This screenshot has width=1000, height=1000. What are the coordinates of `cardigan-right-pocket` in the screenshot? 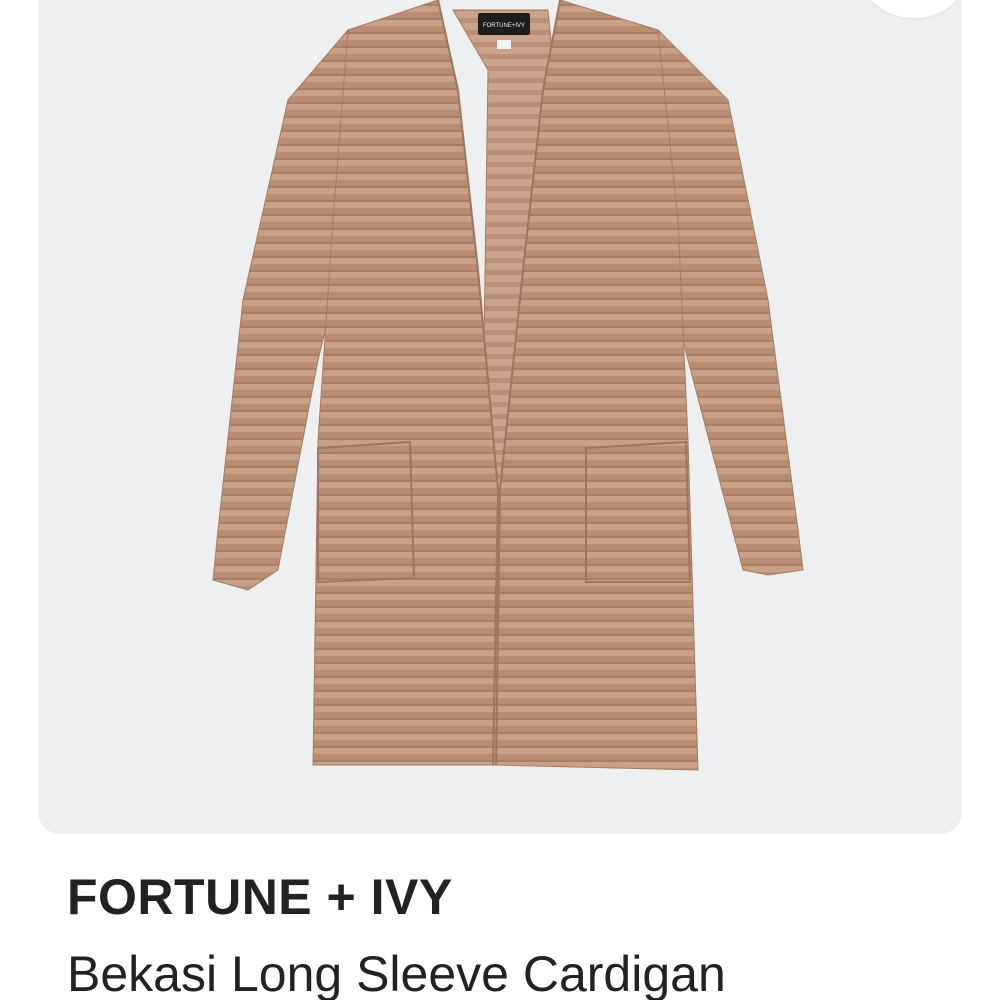 It's located at (638, 511).